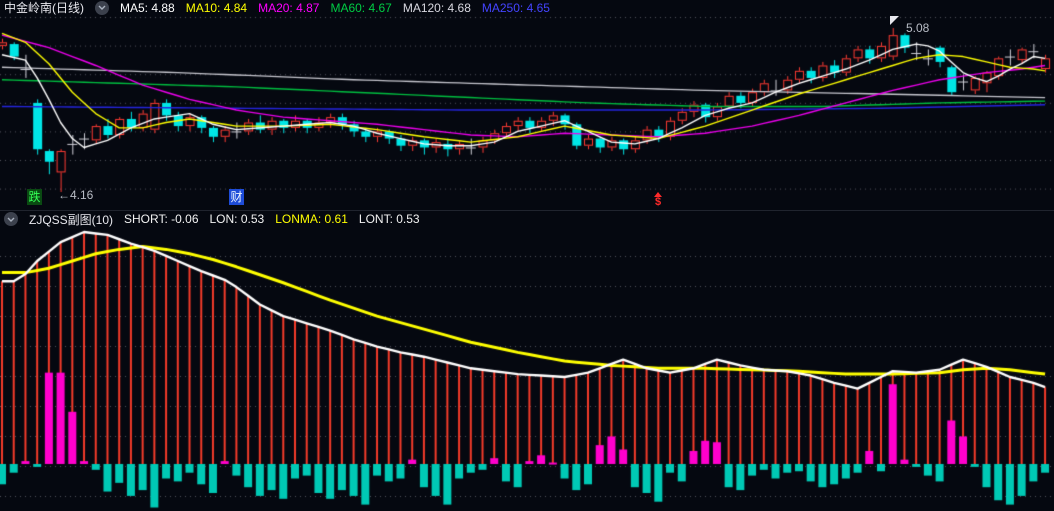 This screenshot has height=511, width=1054. What do you see at coordinates (71, 219) in the screenshot?
I see `indicator-title: ZJQSS副图(10)` at bounding box center [71, 219].